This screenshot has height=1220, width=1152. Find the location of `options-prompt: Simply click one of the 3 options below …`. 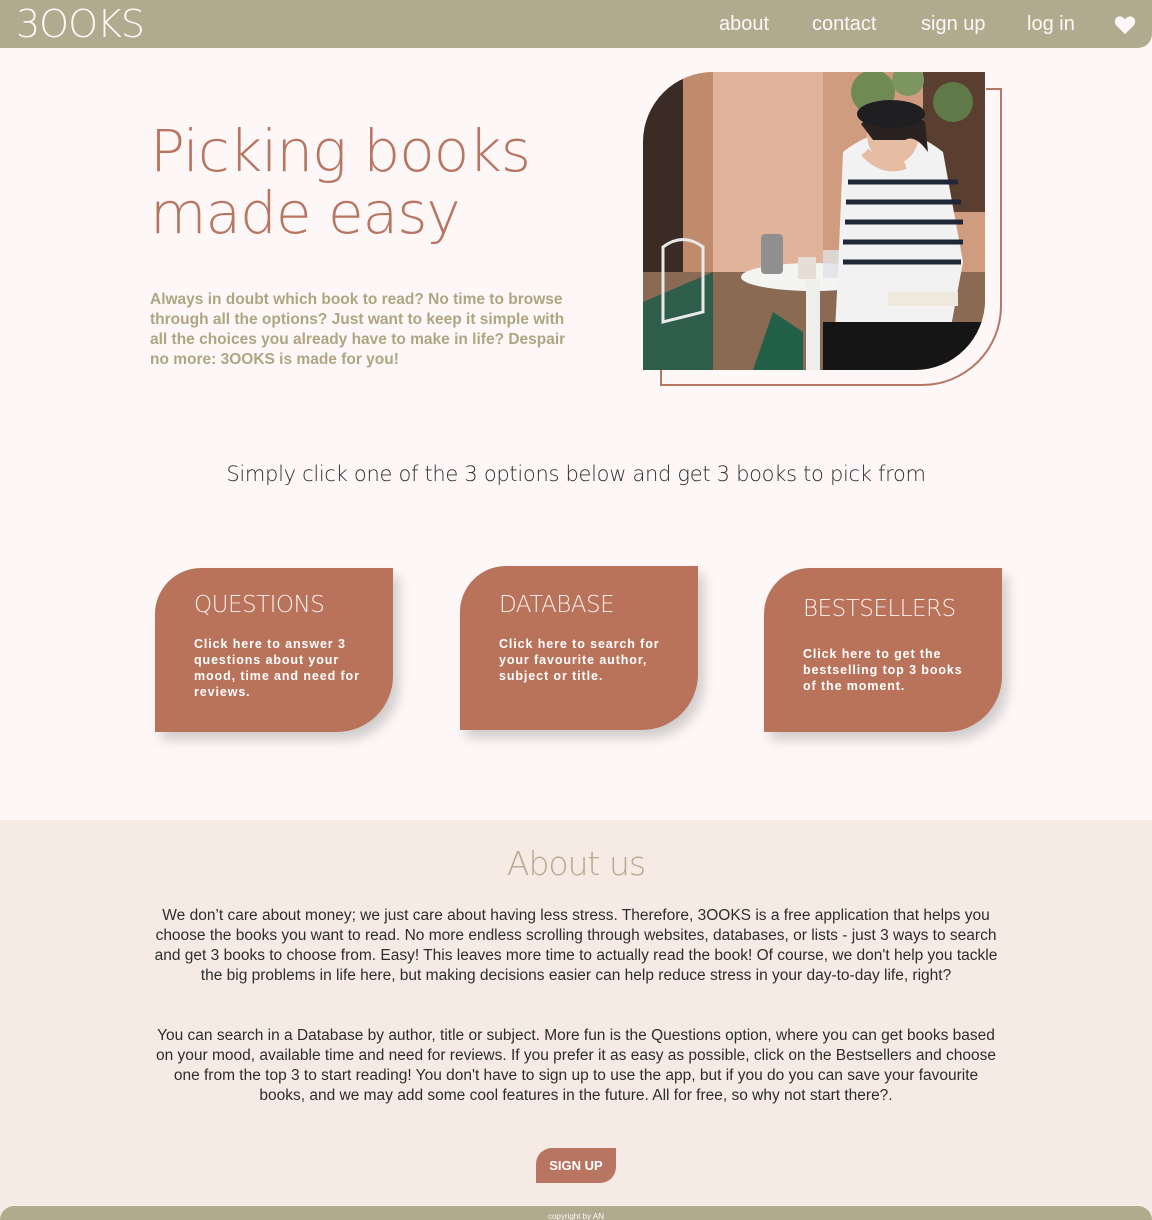

options-prompt: Simply click one of the 3 options below … is located at coordinates (576, 474).